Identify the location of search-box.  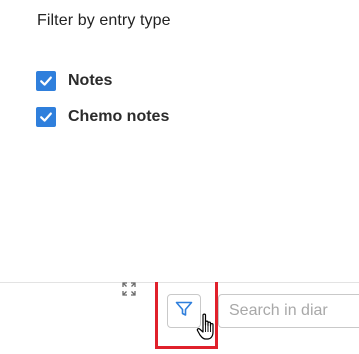
(288, 311).